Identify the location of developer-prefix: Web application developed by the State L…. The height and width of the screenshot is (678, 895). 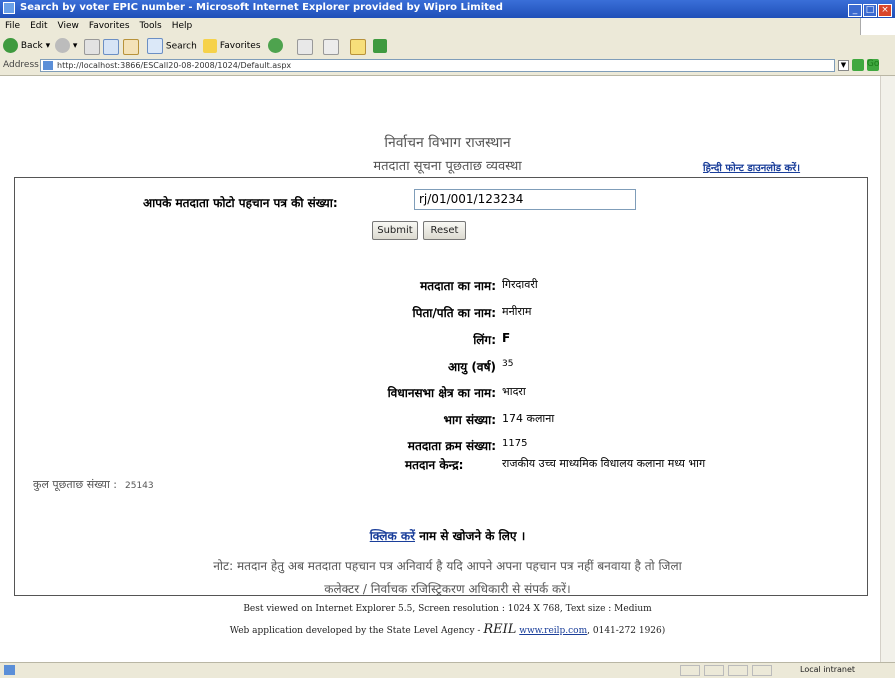
(355, 631).